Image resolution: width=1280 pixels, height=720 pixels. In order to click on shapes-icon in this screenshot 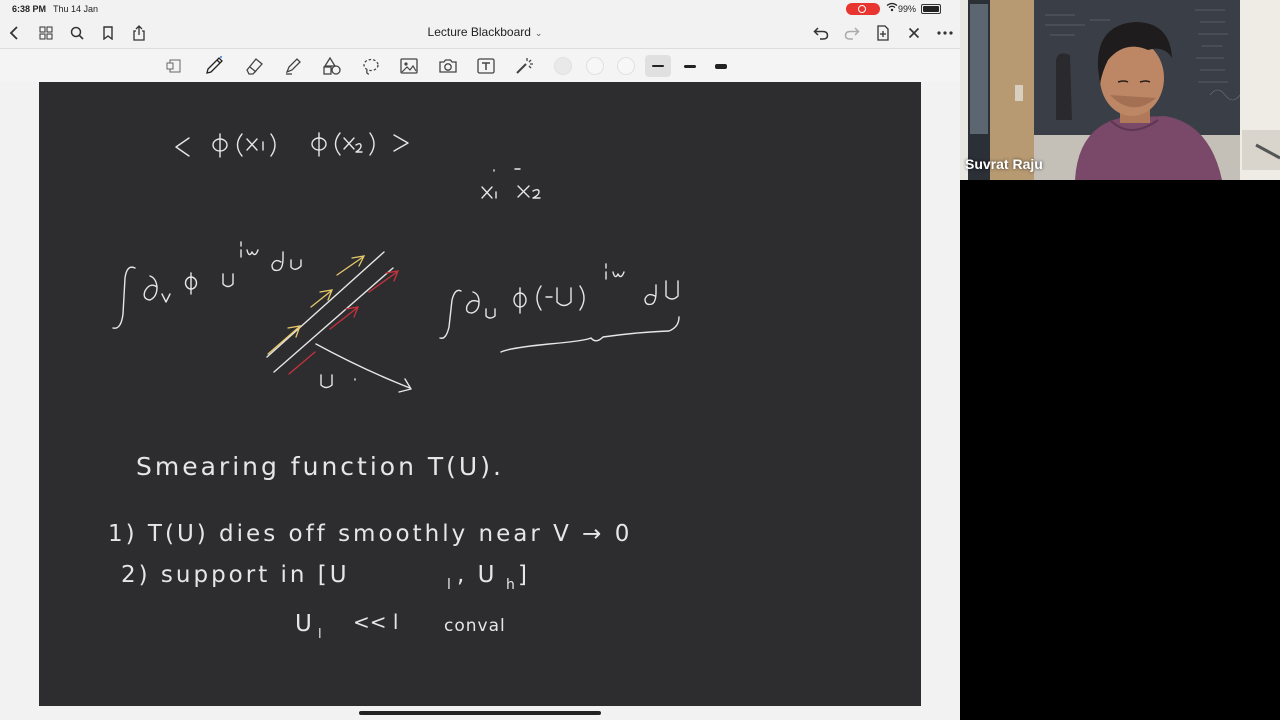, I will do `click(332, 66)`.